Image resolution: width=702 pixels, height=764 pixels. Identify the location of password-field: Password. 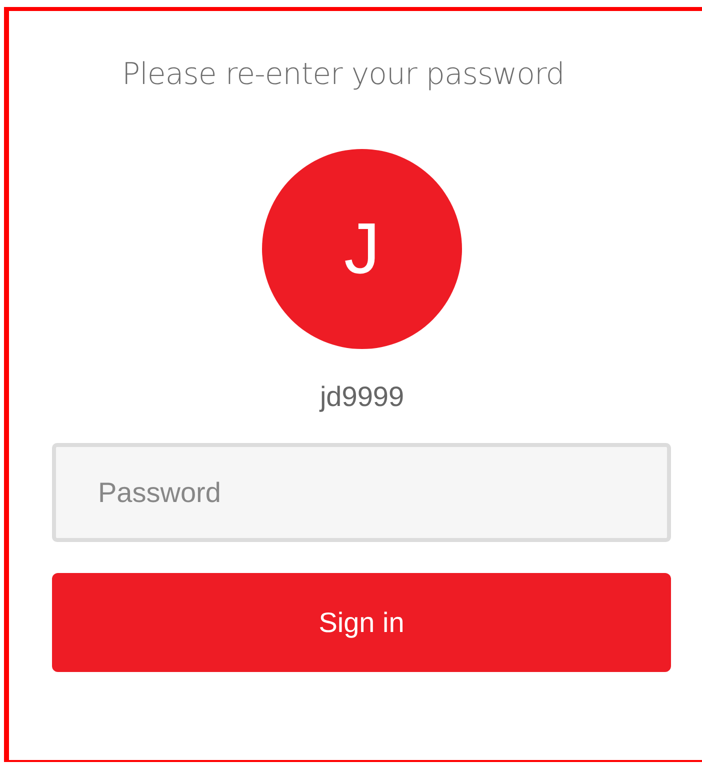
(361, 492).